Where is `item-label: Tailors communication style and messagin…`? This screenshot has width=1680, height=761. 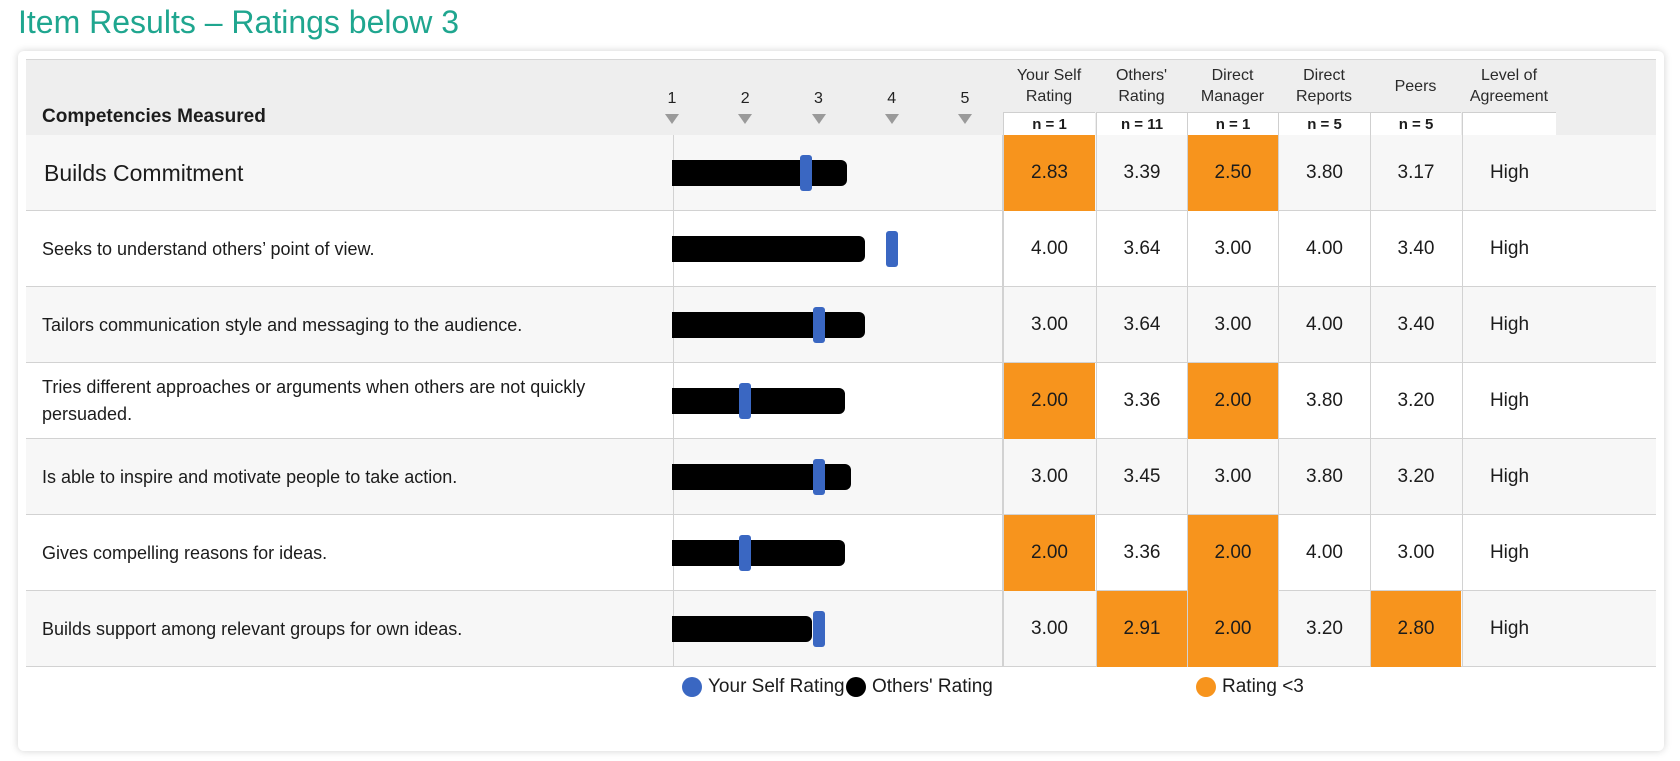 item-label: Tailors communication style and messagin… is located at coordinates (282, 324).